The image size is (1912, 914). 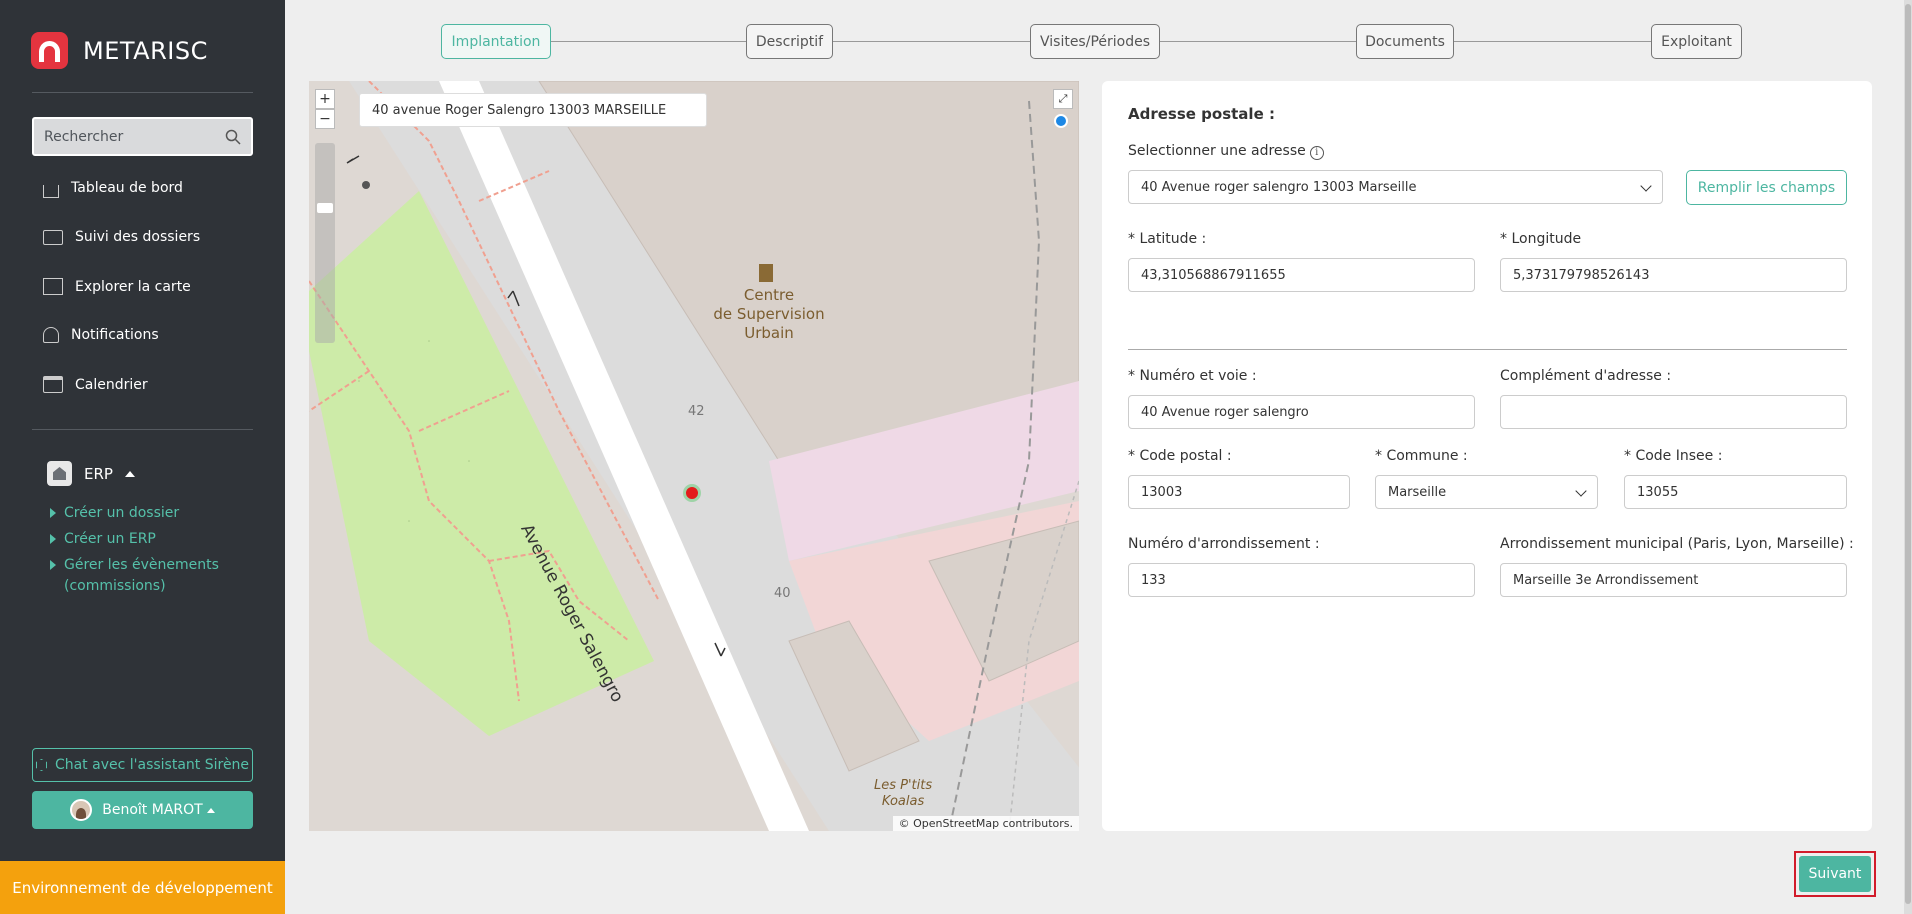 What do you see at coordinates (325, 243) in the screenshot?
I see `zoom-slider` at bounding box center [325, 243].